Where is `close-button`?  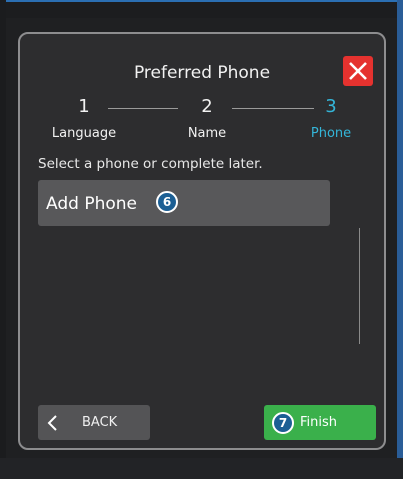
close-button is located at coordinates (358, 71).